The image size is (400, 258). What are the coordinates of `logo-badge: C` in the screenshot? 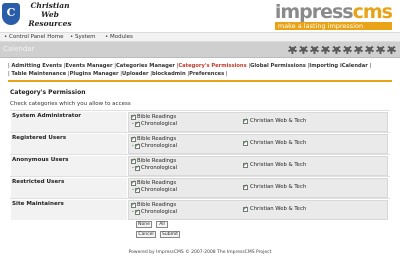 It's located at (11, 14).